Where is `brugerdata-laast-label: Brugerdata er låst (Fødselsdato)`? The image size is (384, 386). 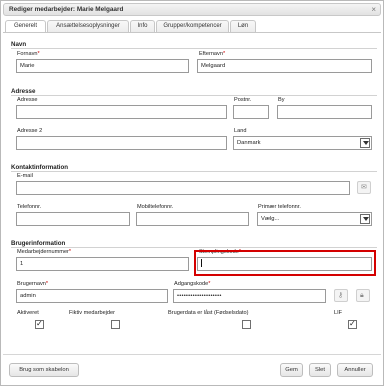
brugerdata-laast-label: Brugerdata er låst (Fødselsdato) is located at coordinates (208, 313).